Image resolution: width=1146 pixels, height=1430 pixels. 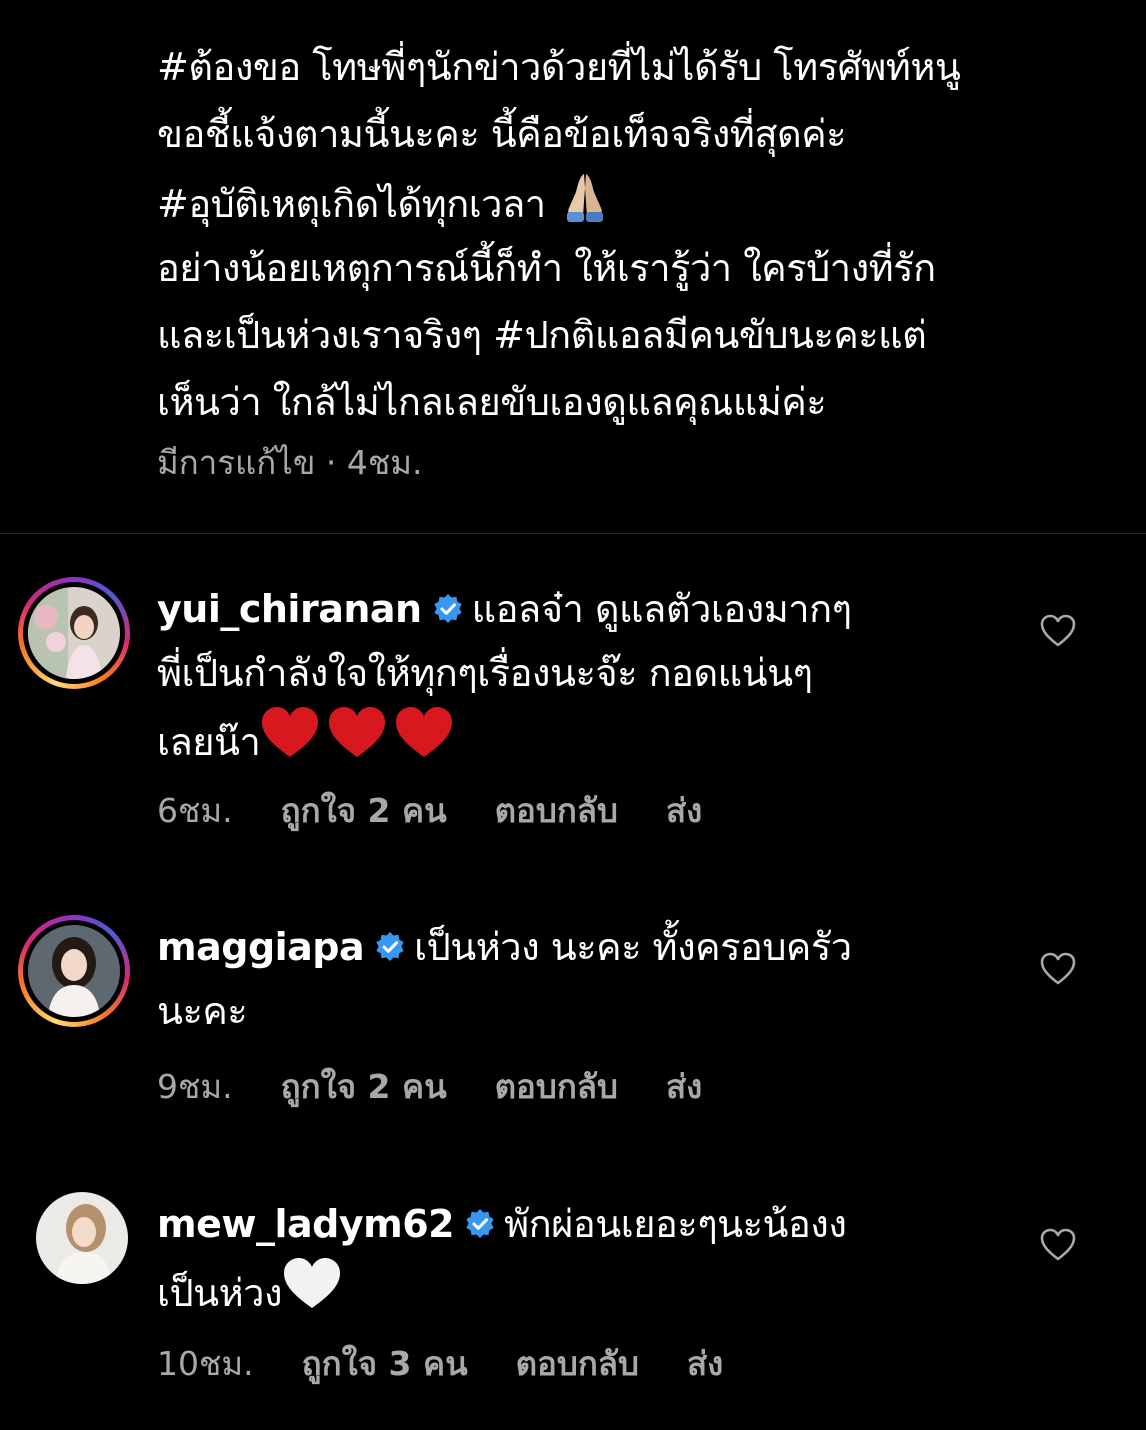 What do you see at coordinates (290, 462) in the screenshot?
I see `caption-meta: มีการแก้ไข · 4ชม.` at bounding box center [290, 462].